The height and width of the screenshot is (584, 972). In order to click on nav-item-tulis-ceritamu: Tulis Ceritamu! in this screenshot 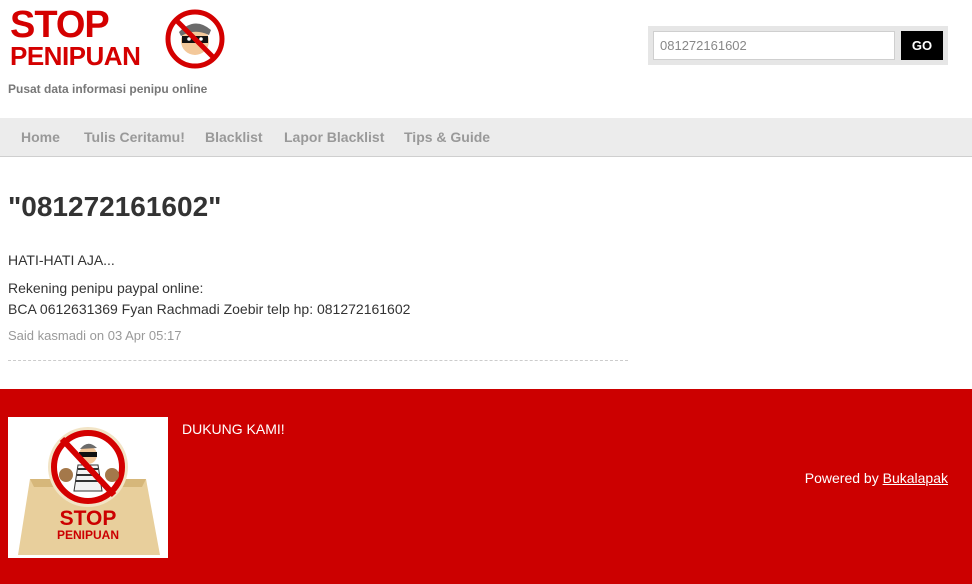, I will do `click(134, 137)`.